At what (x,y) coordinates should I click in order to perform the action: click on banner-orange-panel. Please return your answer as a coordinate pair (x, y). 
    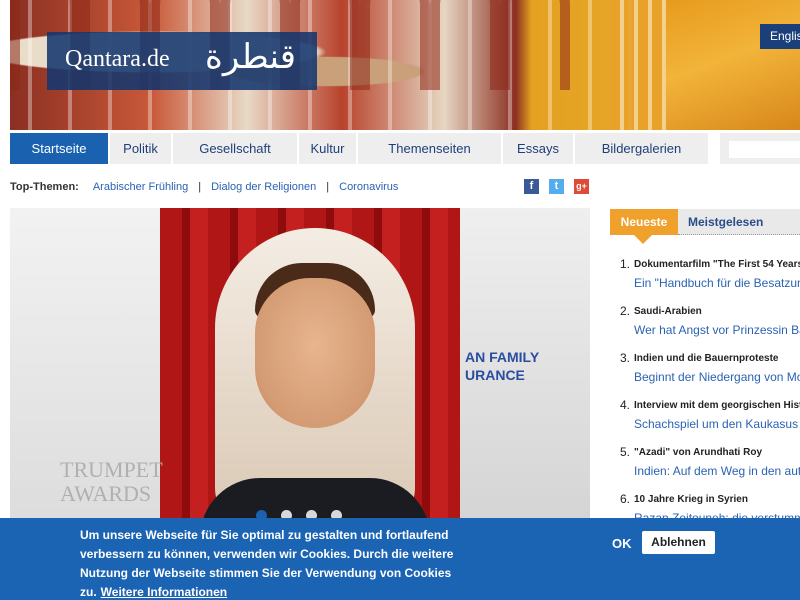
    Looking at the image, I should click on (733, 65).